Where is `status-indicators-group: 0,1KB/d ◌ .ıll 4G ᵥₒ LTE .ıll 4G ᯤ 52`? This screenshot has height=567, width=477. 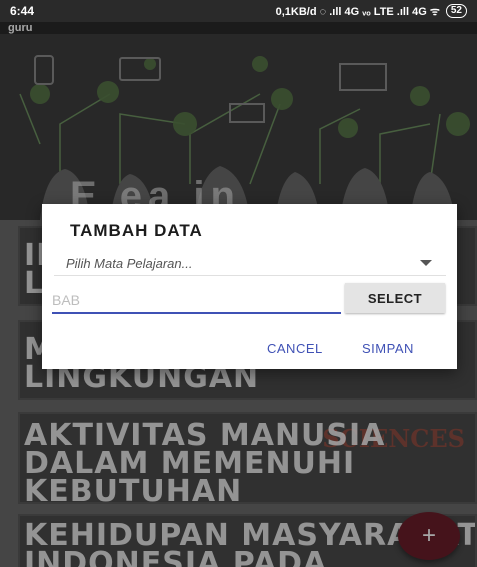 status-indicators-group: 0,1KB/d ◌ .ıll 4G ᵥₒ LTE .ıll 4G ᯤ 52 is located at coordinates (371, 11).